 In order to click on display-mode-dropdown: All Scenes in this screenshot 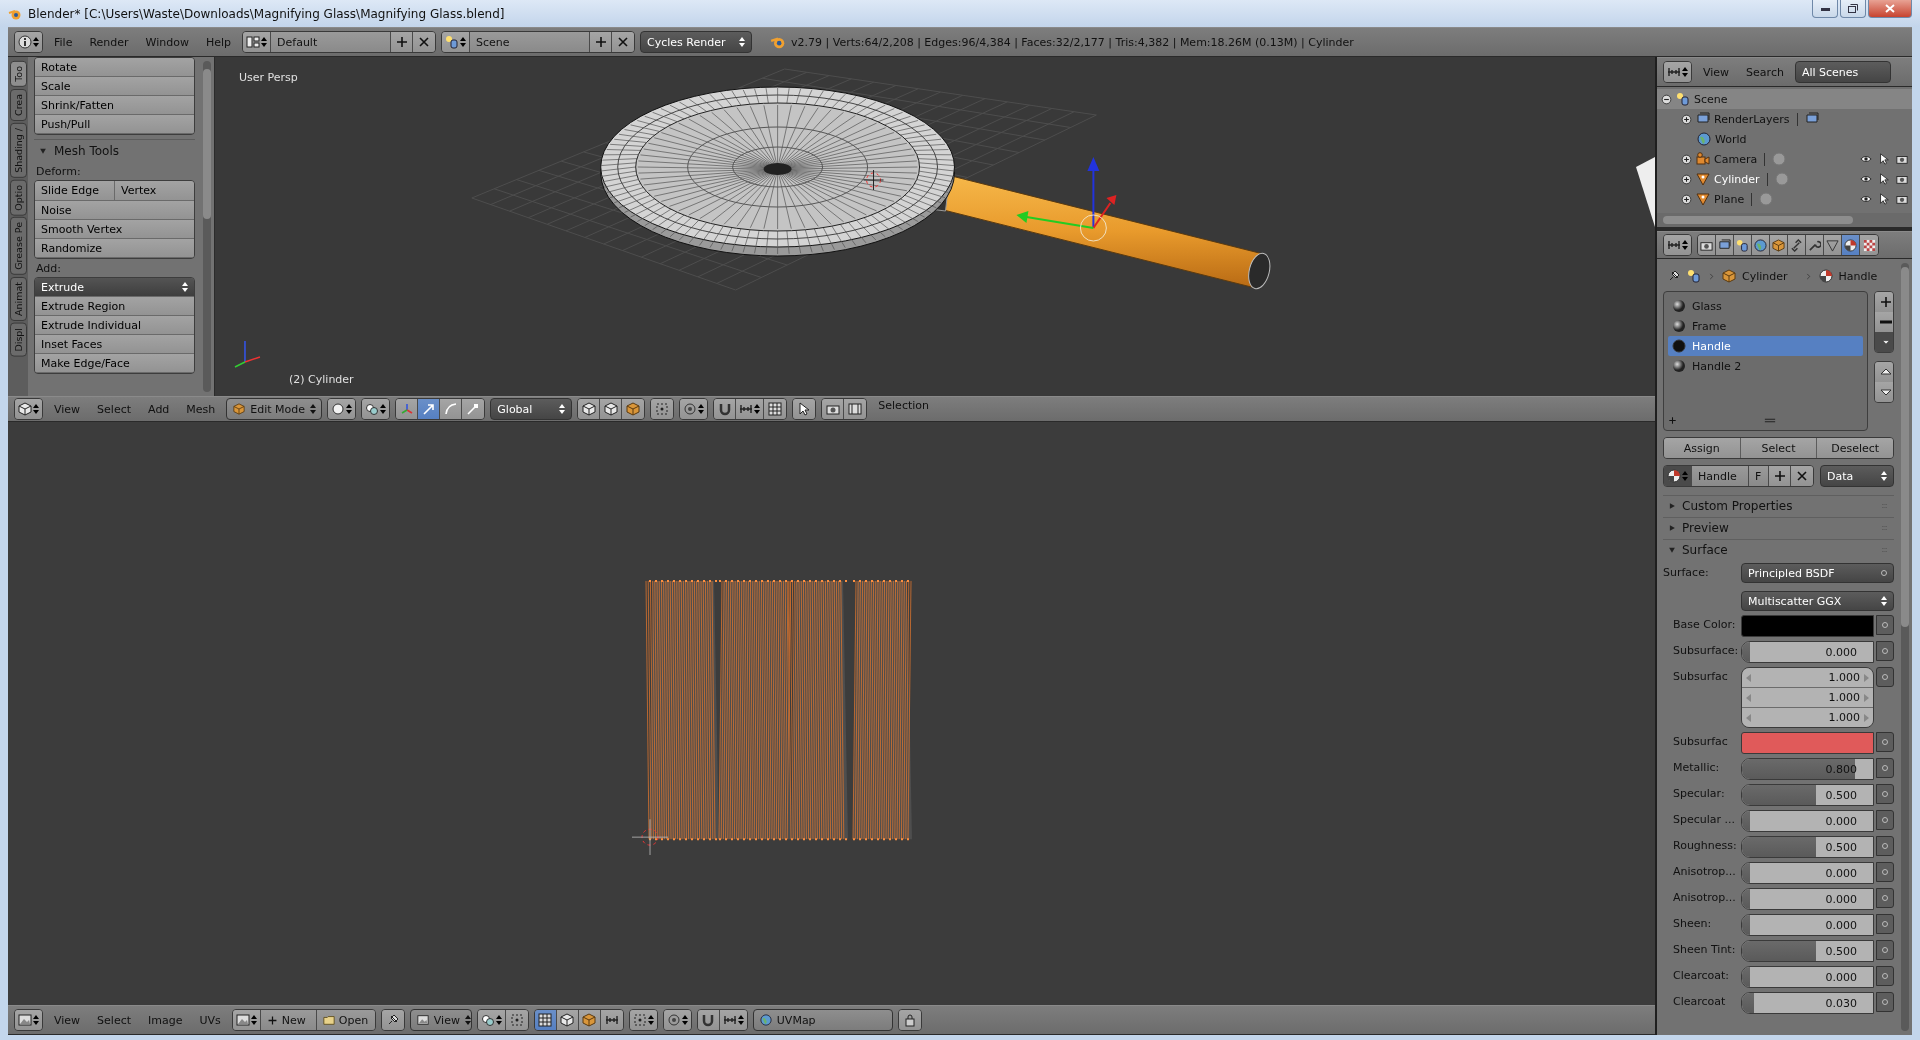, I will do `click(1842, 72)`.